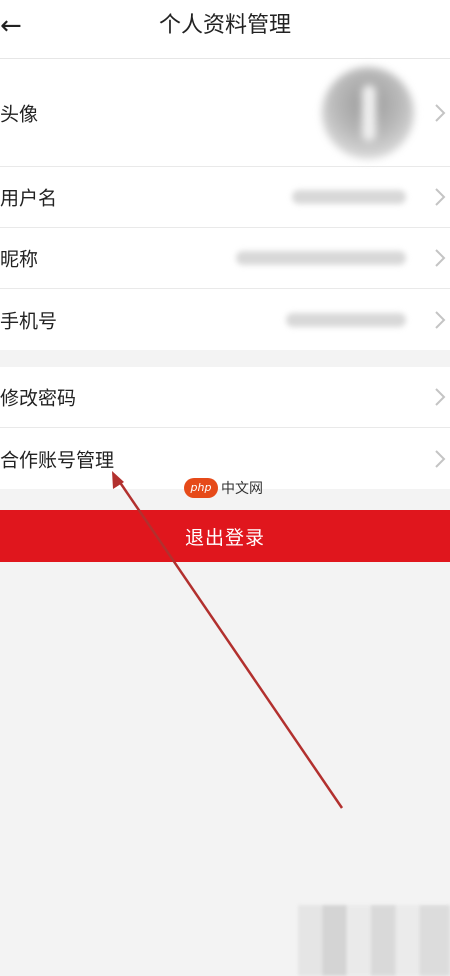 This screenshot has width=450, height=976. What do you see at coordinates (57, 460) in the screenshot?
I see `row-label: 合作账号管理` at bounding box center [57, 460].